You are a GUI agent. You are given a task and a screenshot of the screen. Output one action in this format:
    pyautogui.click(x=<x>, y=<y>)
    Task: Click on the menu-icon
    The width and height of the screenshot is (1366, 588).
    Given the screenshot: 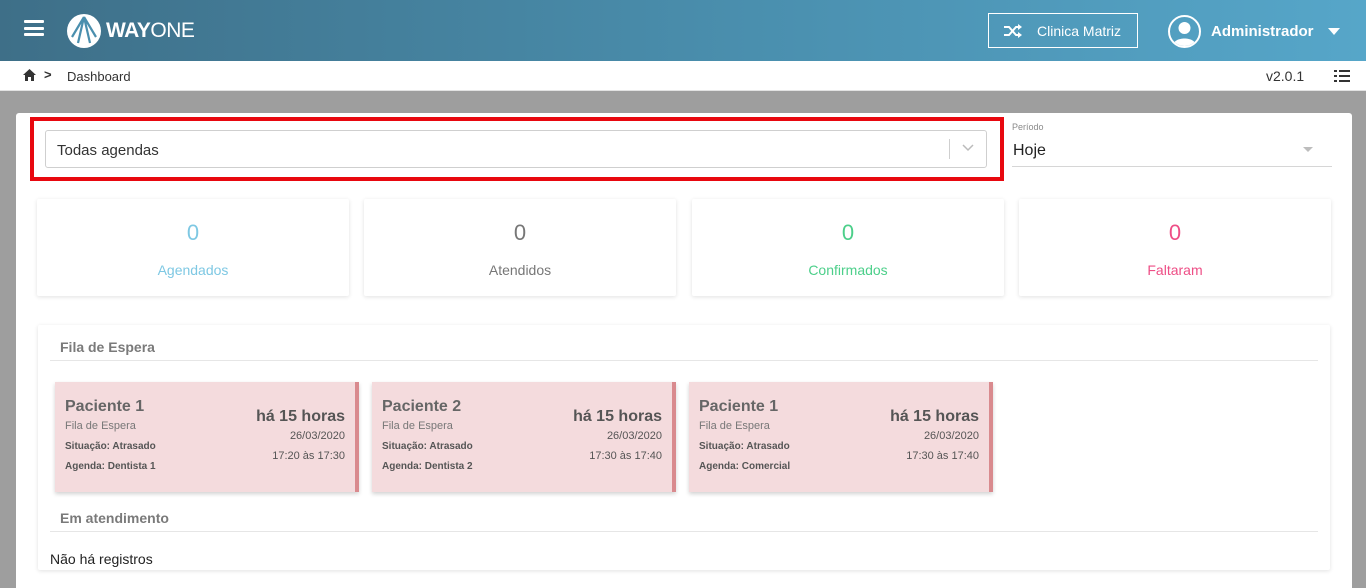 What is the action you would take?
    pyautogui.click(x=34, y=28)
    